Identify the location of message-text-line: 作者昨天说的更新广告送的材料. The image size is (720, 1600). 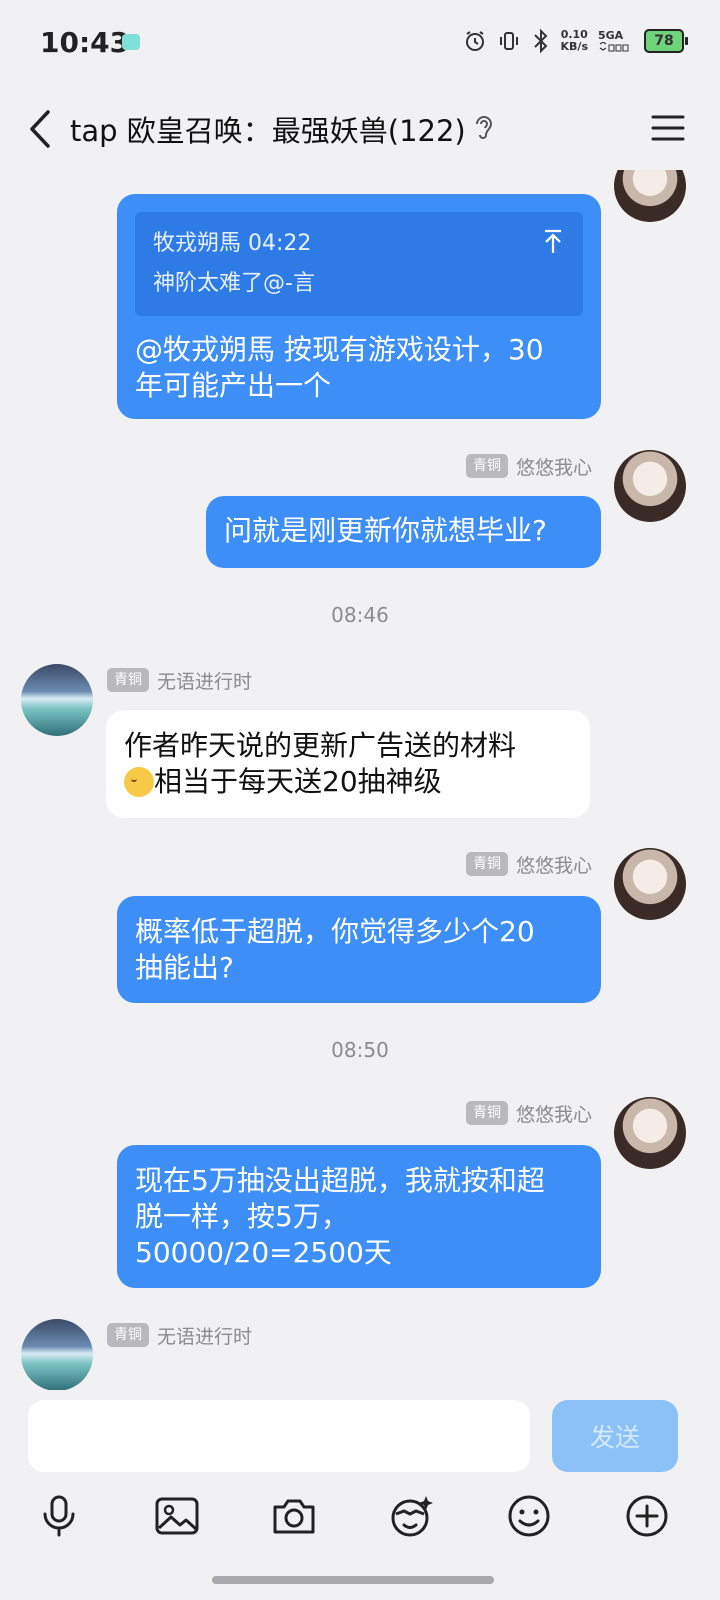
(320, 745).